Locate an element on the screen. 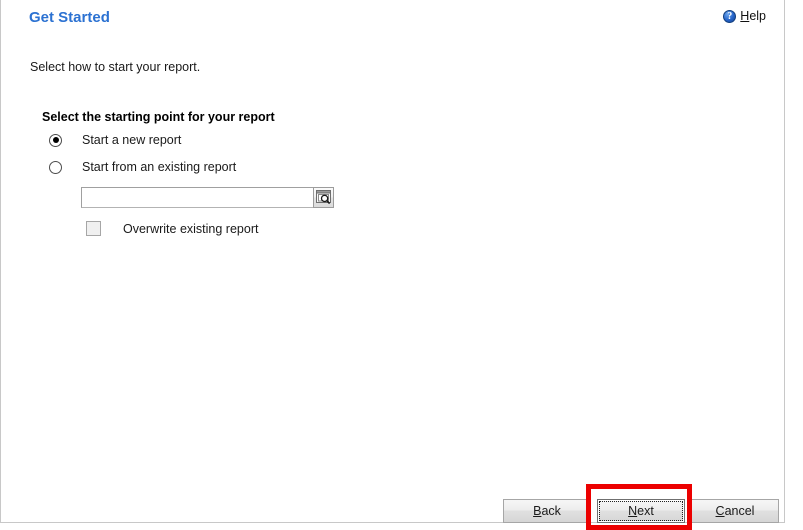 The image size is (803, 530). radio-start-existing-report: Start from an existing report is located at coordinates (142, 167).